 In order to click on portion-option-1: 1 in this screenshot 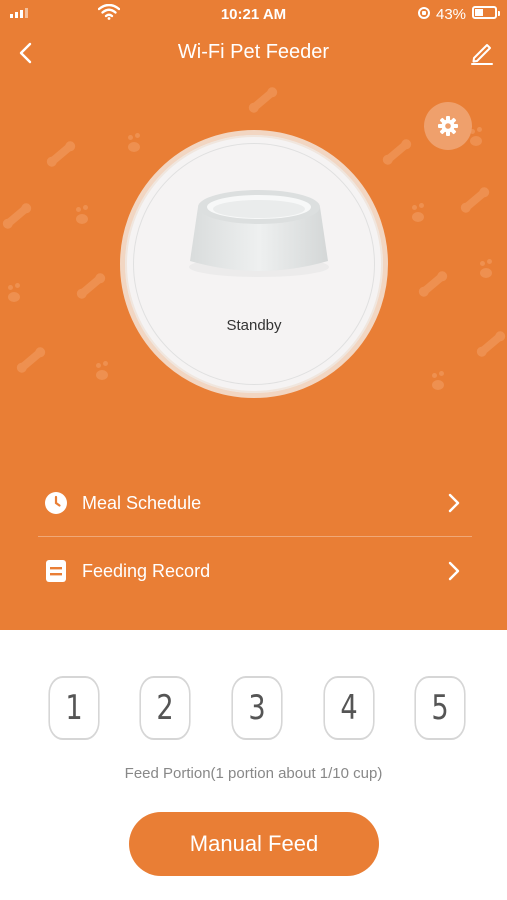, I will do `click(74, 708)`.